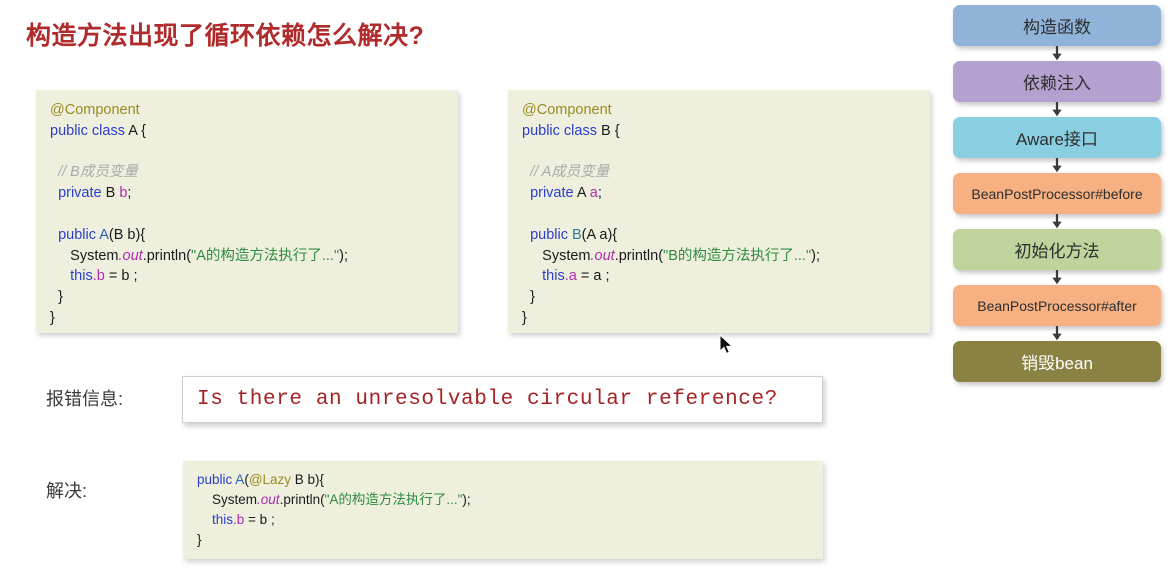 The height and width of the screenshot is (575, 1170). I want to click on semicolon: ;, so click(599, 193).